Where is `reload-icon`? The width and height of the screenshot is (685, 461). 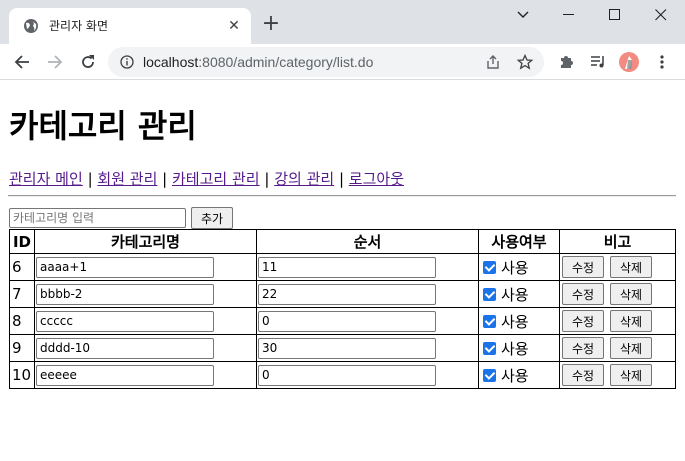
reload-icon is located at coordinates (88, 62).